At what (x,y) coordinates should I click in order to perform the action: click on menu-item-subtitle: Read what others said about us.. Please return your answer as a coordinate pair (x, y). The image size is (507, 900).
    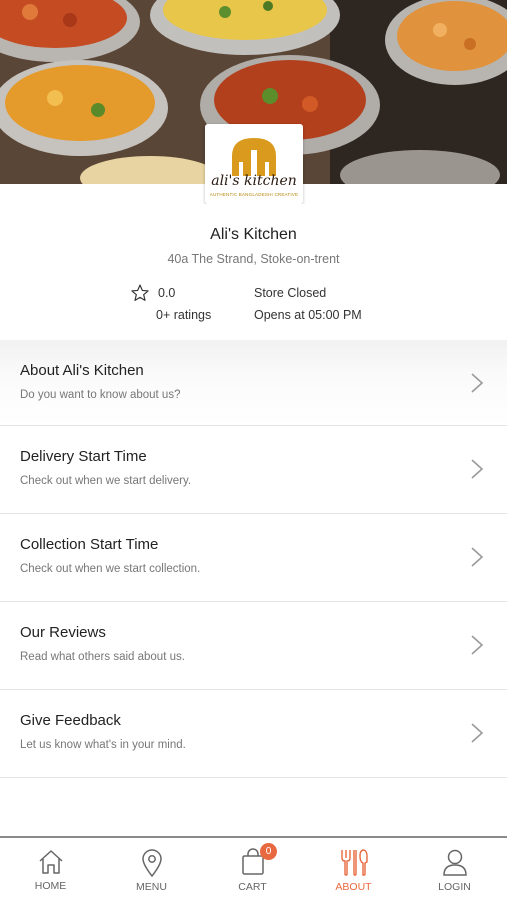
    Looking at the image, I should click on (102, 657).